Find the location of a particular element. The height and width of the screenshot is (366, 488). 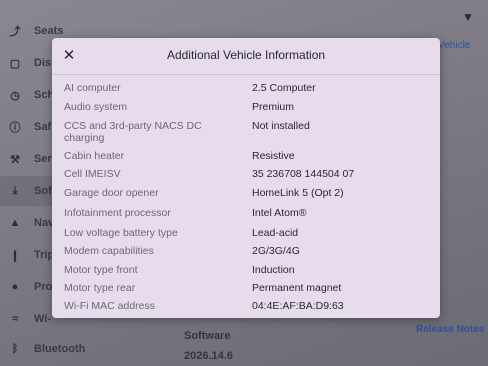

trips-icon: ❙ is located at coordinates (15, 255).